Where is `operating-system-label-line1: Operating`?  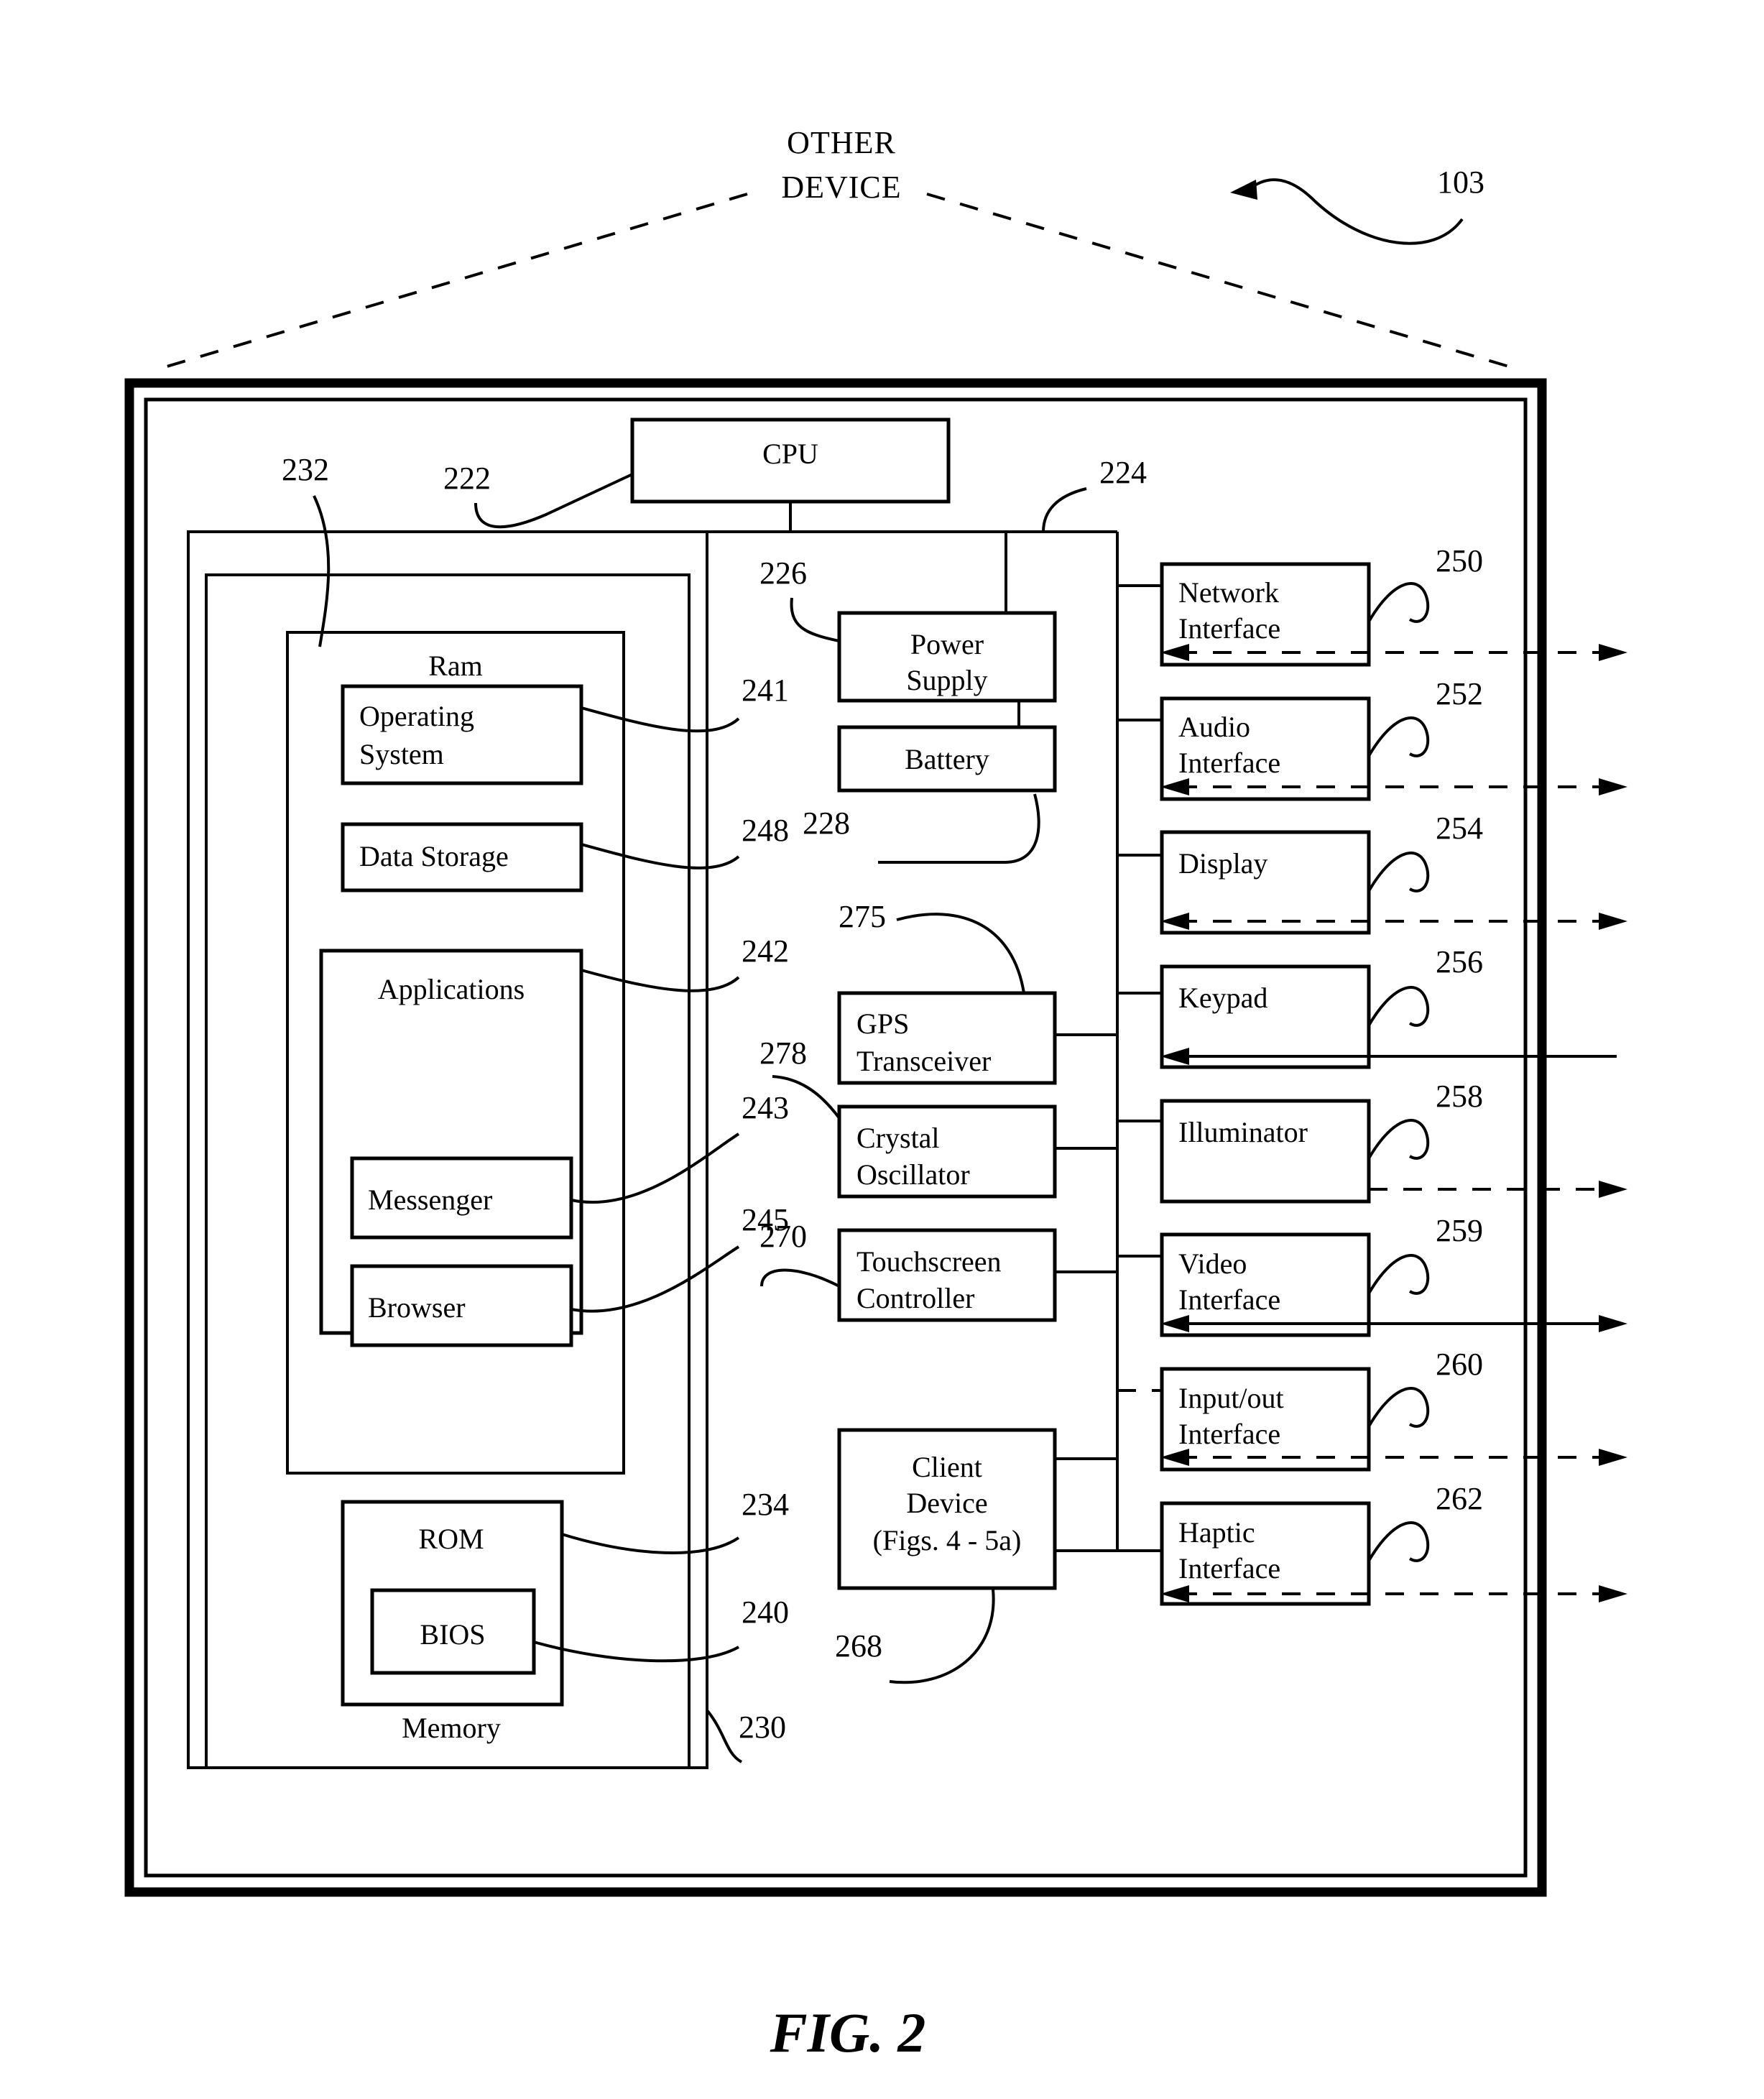 operating-system-label-line1: Operating is located at coordinates (416, 716).